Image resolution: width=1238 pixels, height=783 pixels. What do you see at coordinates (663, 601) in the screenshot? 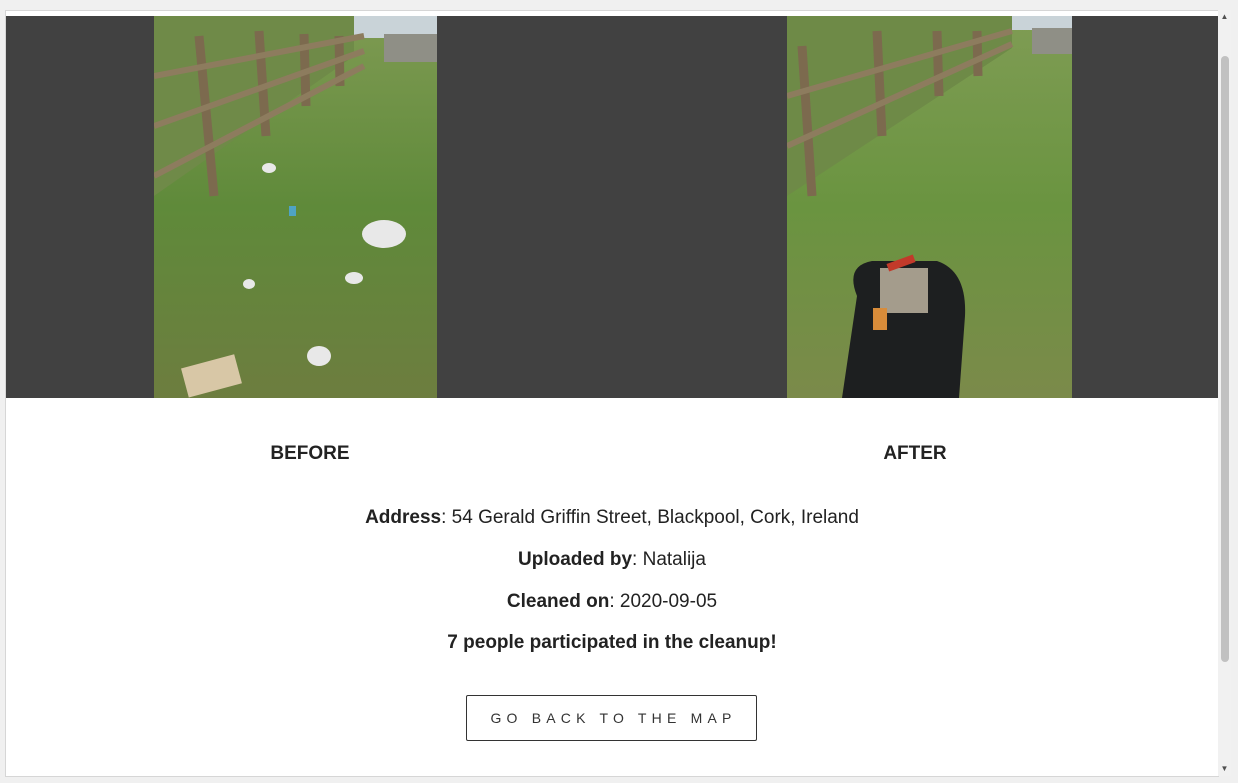
I see `cleaned-value: : 2020-09-05` at bounding box center [663, 601].